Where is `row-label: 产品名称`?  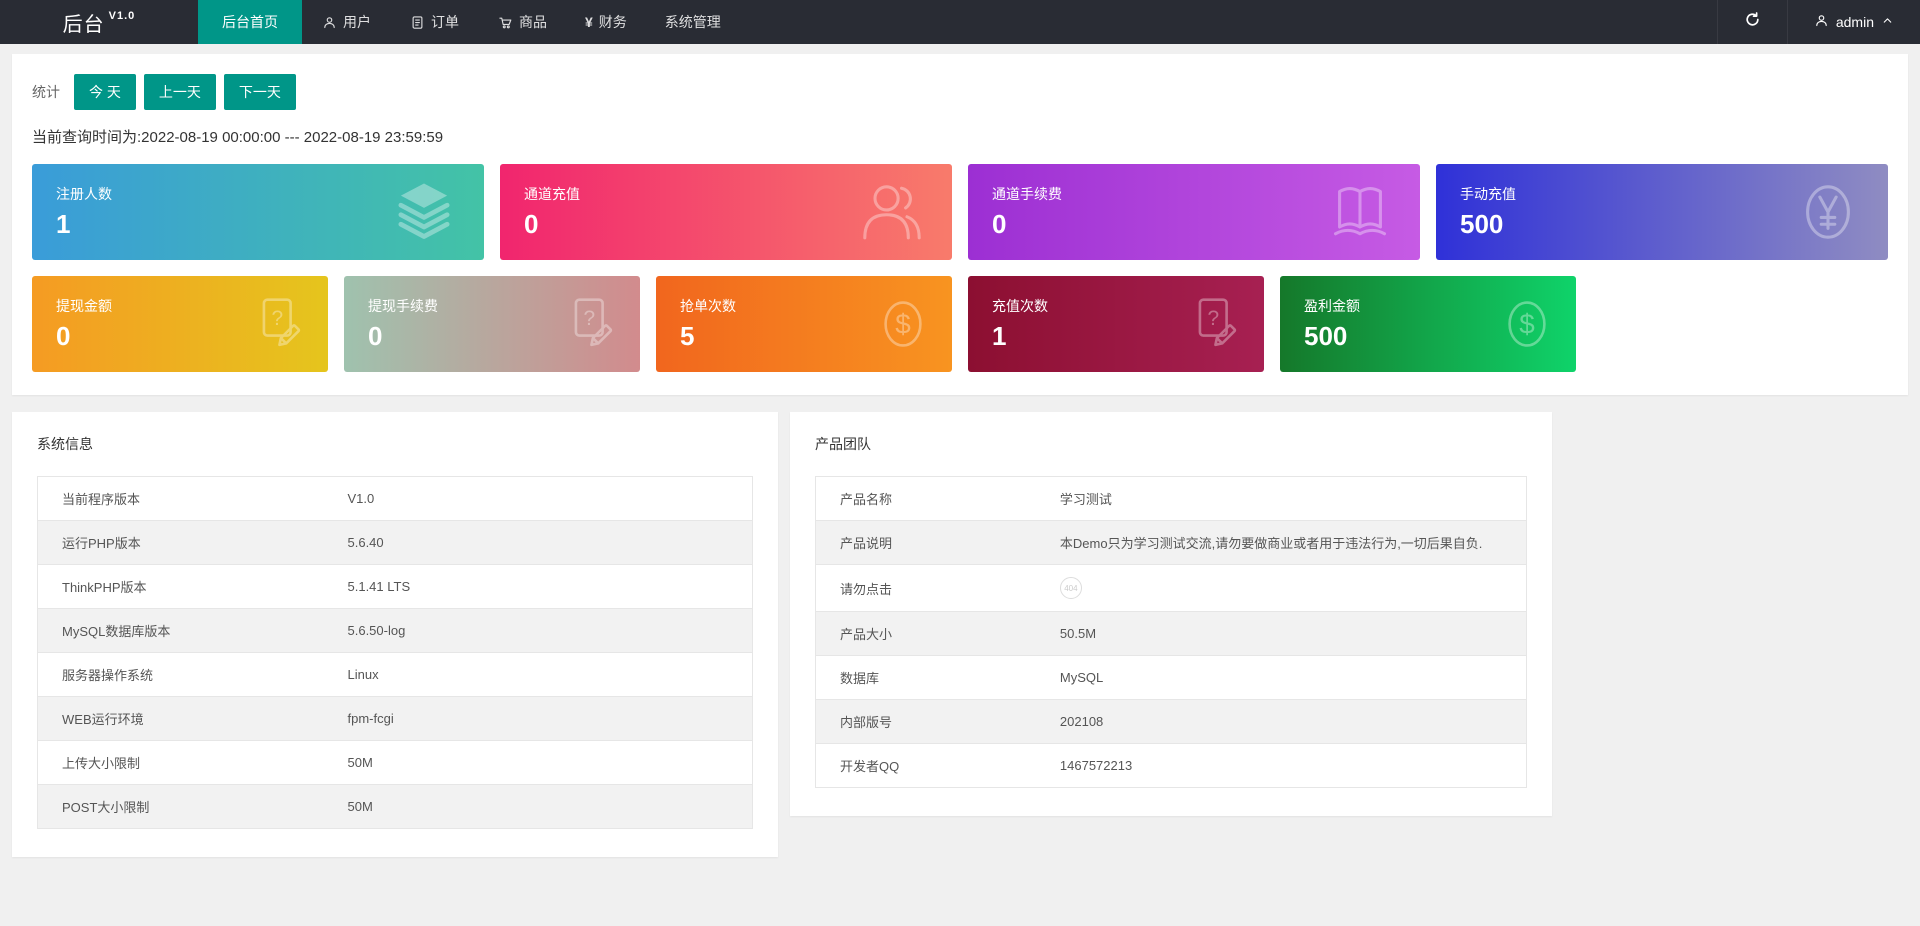 row-label: 产品名称 is located at coordinates (866, 499).